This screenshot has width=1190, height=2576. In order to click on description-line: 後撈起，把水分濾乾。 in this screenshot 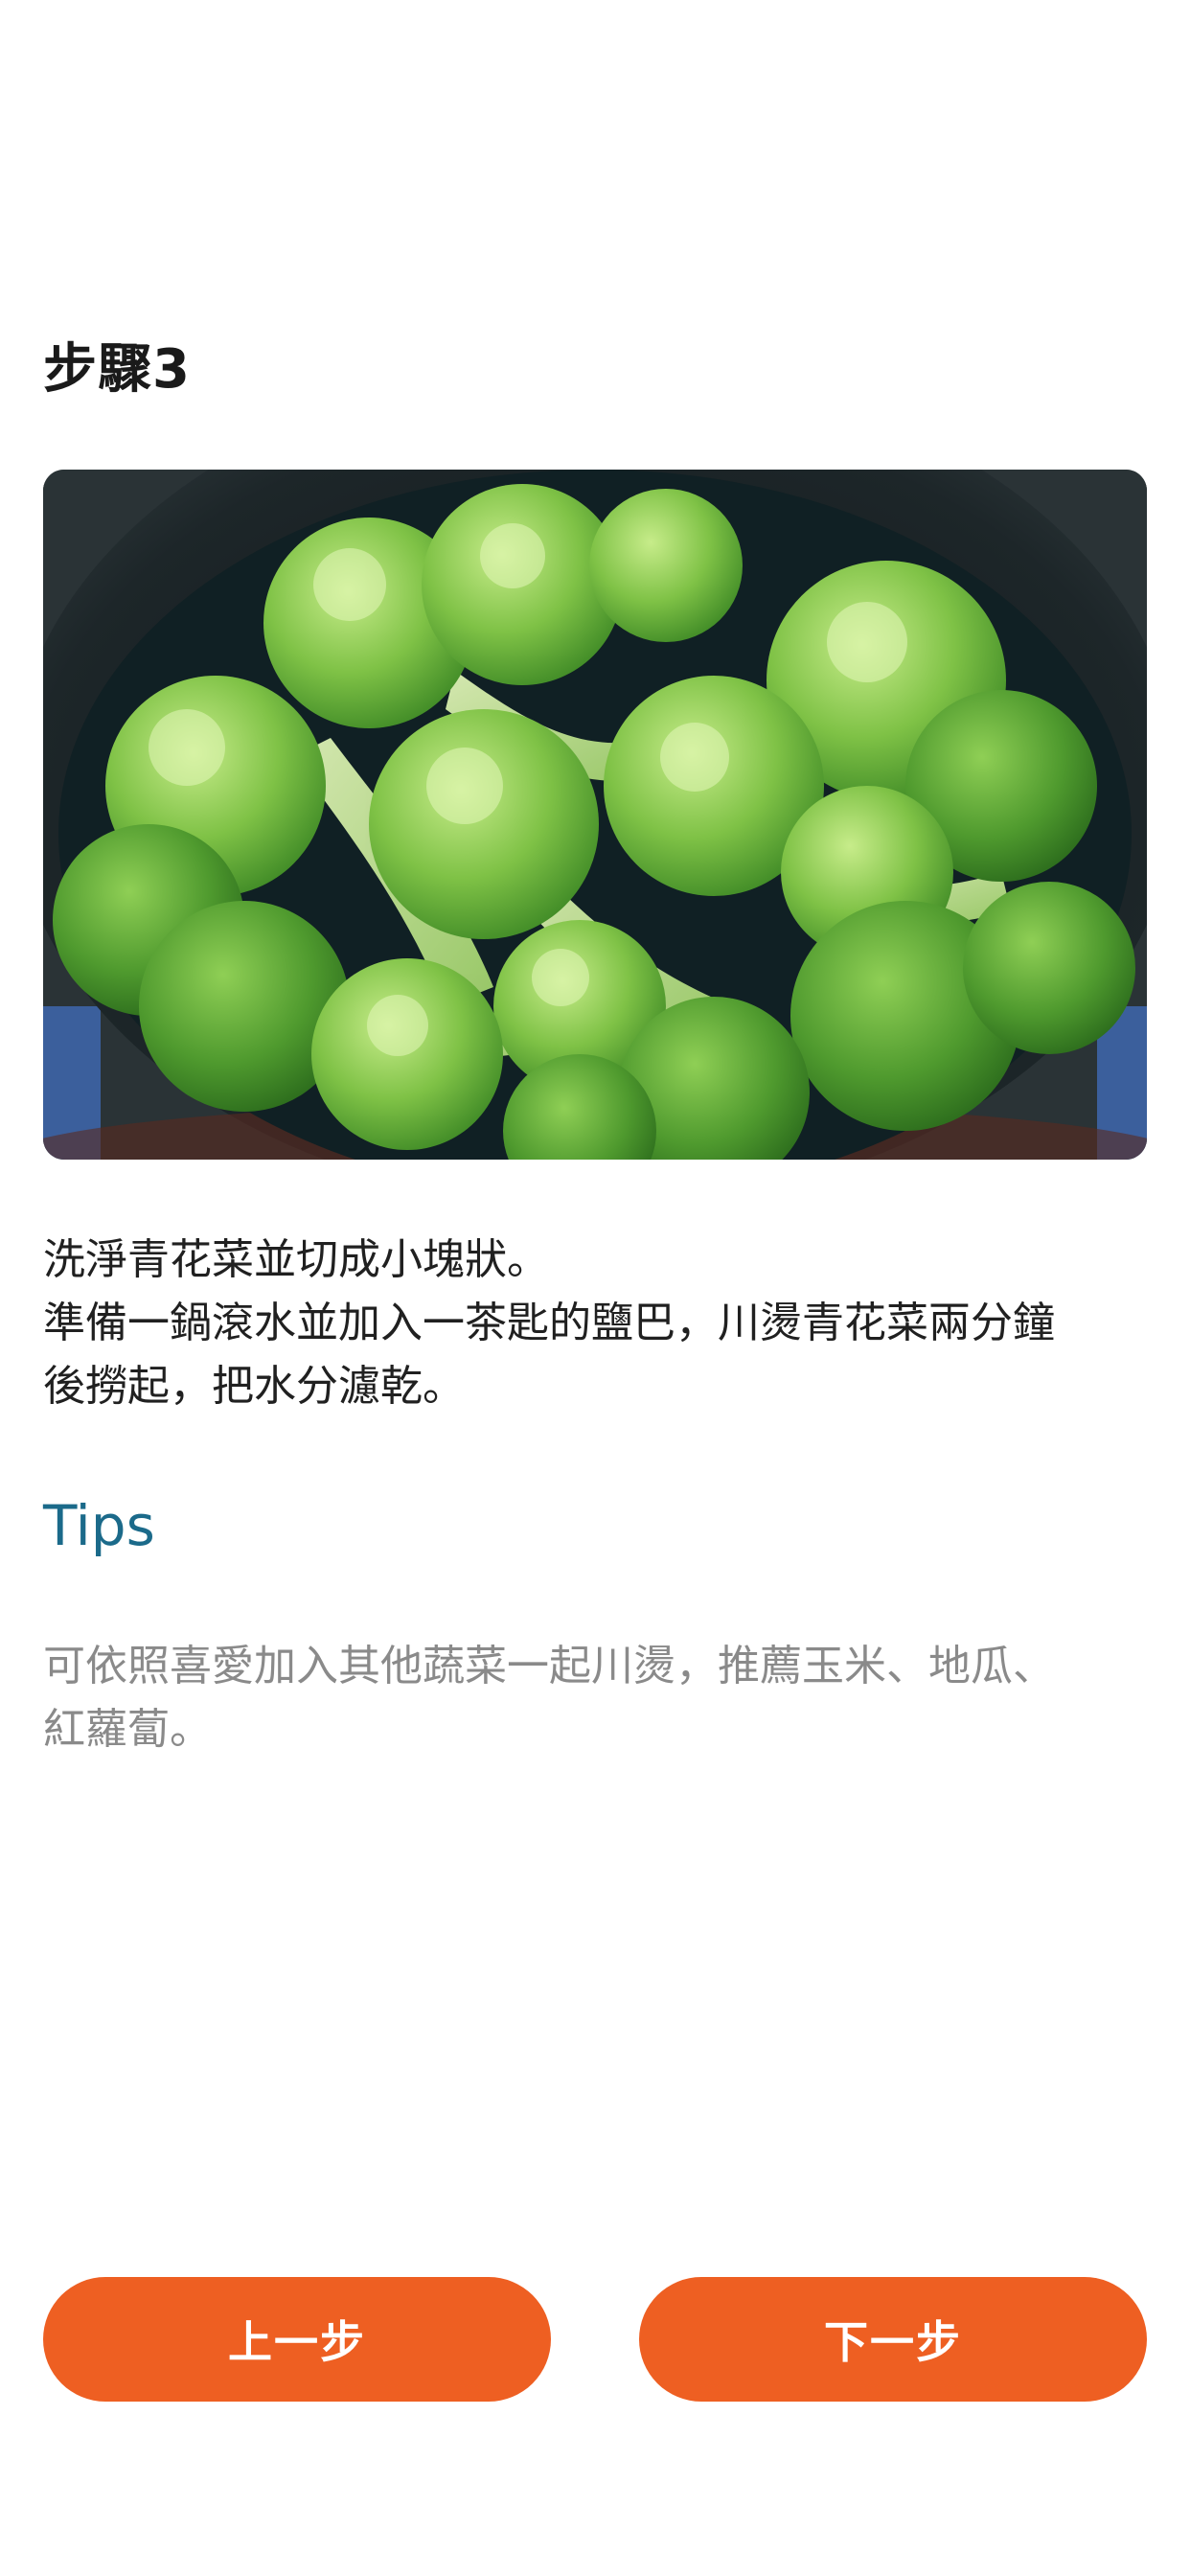, I will do `click(254, 1387)`.